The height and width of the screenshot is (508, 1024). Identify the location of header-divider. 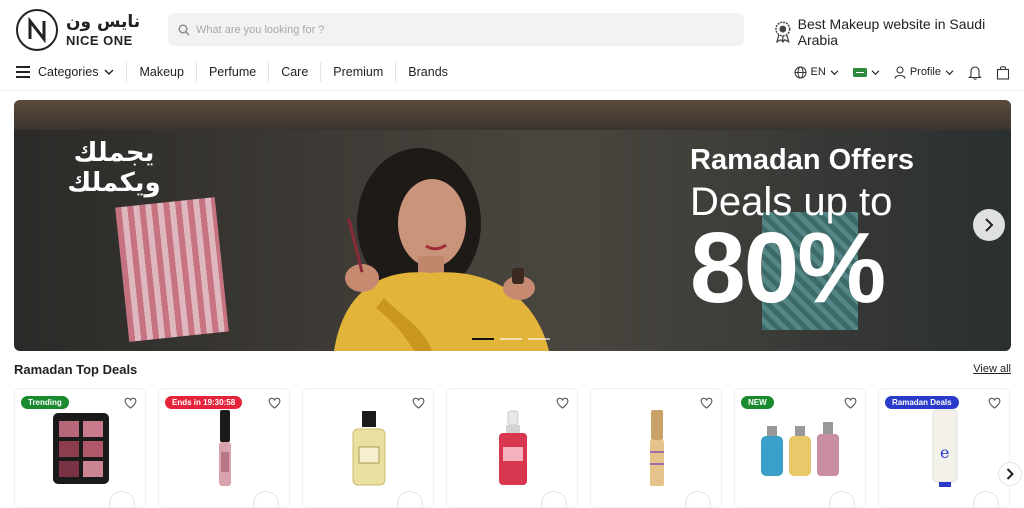
(512, 90).